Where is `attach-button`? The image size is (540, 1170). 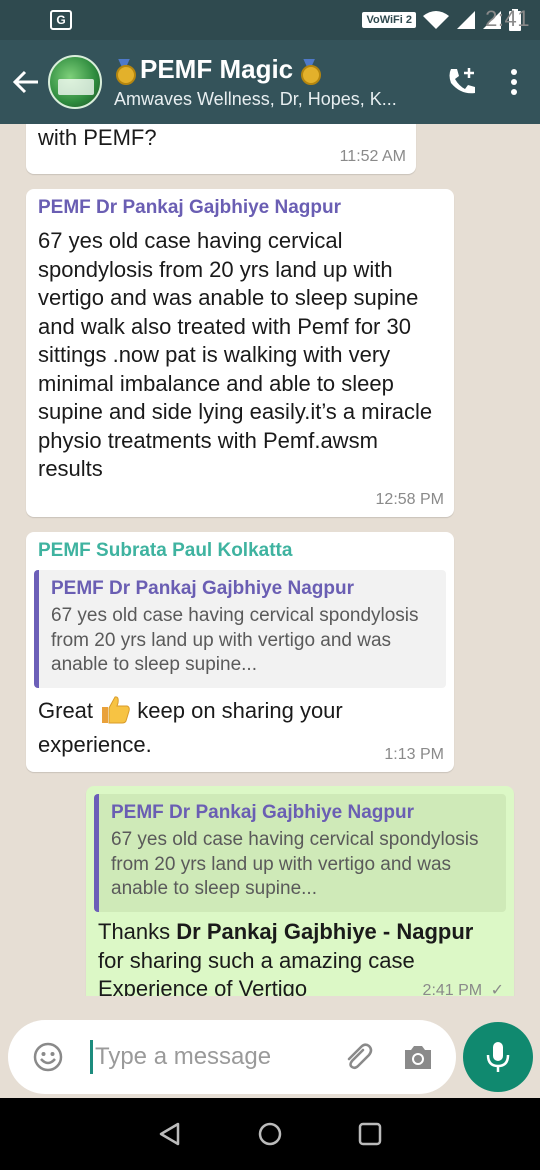 attach-button is located at coordinates (358, 1057).